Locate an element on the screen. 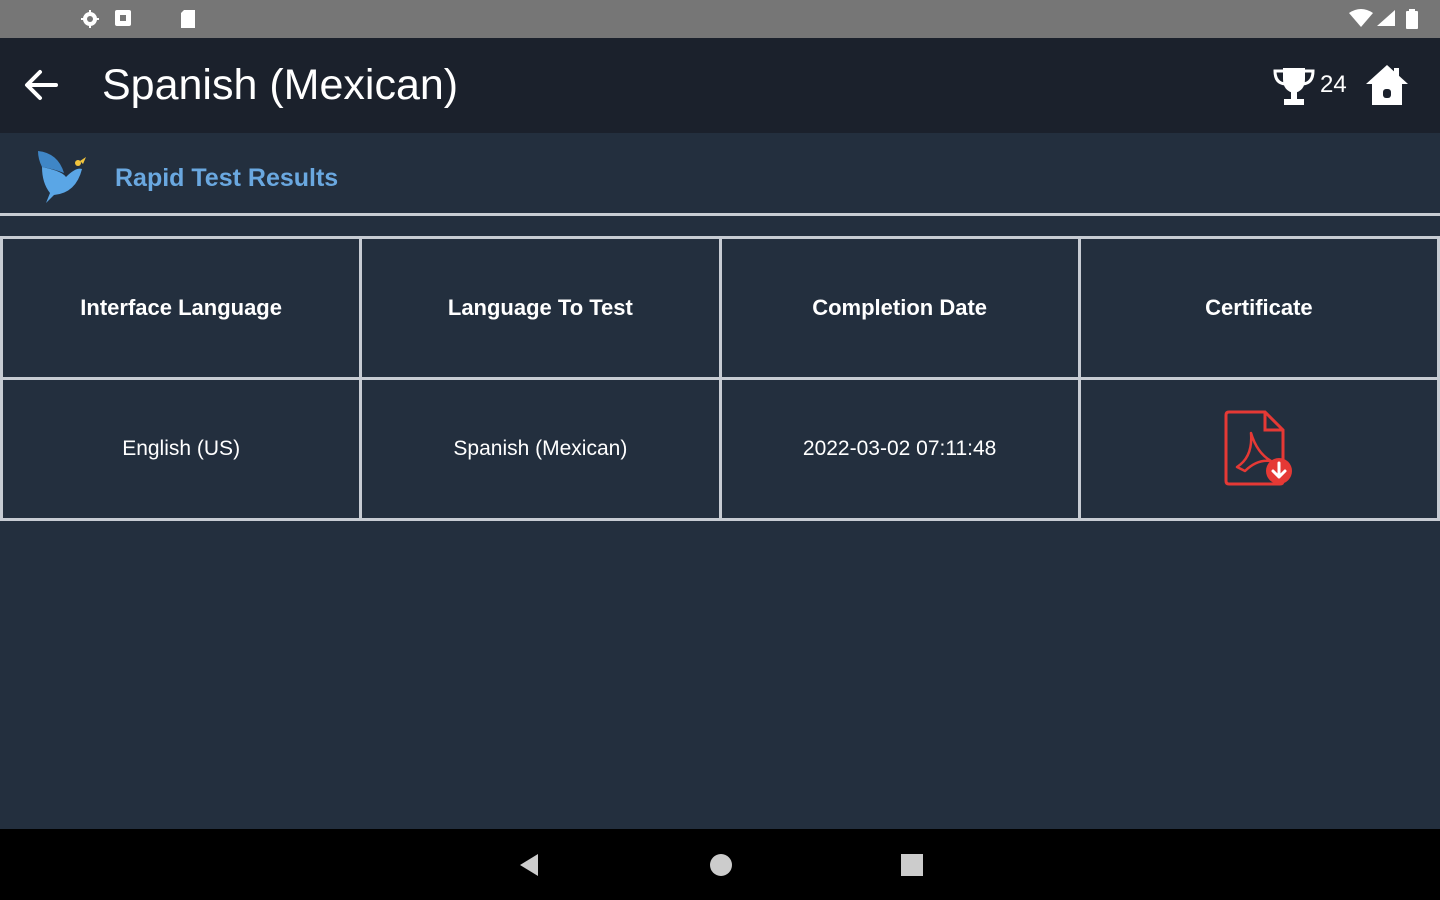  trophy-icon is located at coordinates (1294, 86).